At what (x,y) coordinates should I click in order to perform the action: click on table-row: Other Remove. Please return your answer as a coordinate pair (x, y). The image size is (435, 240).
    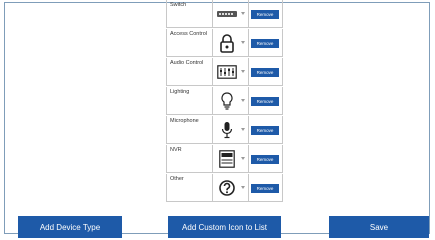
    Looking at the image, I should click on (224, 188).